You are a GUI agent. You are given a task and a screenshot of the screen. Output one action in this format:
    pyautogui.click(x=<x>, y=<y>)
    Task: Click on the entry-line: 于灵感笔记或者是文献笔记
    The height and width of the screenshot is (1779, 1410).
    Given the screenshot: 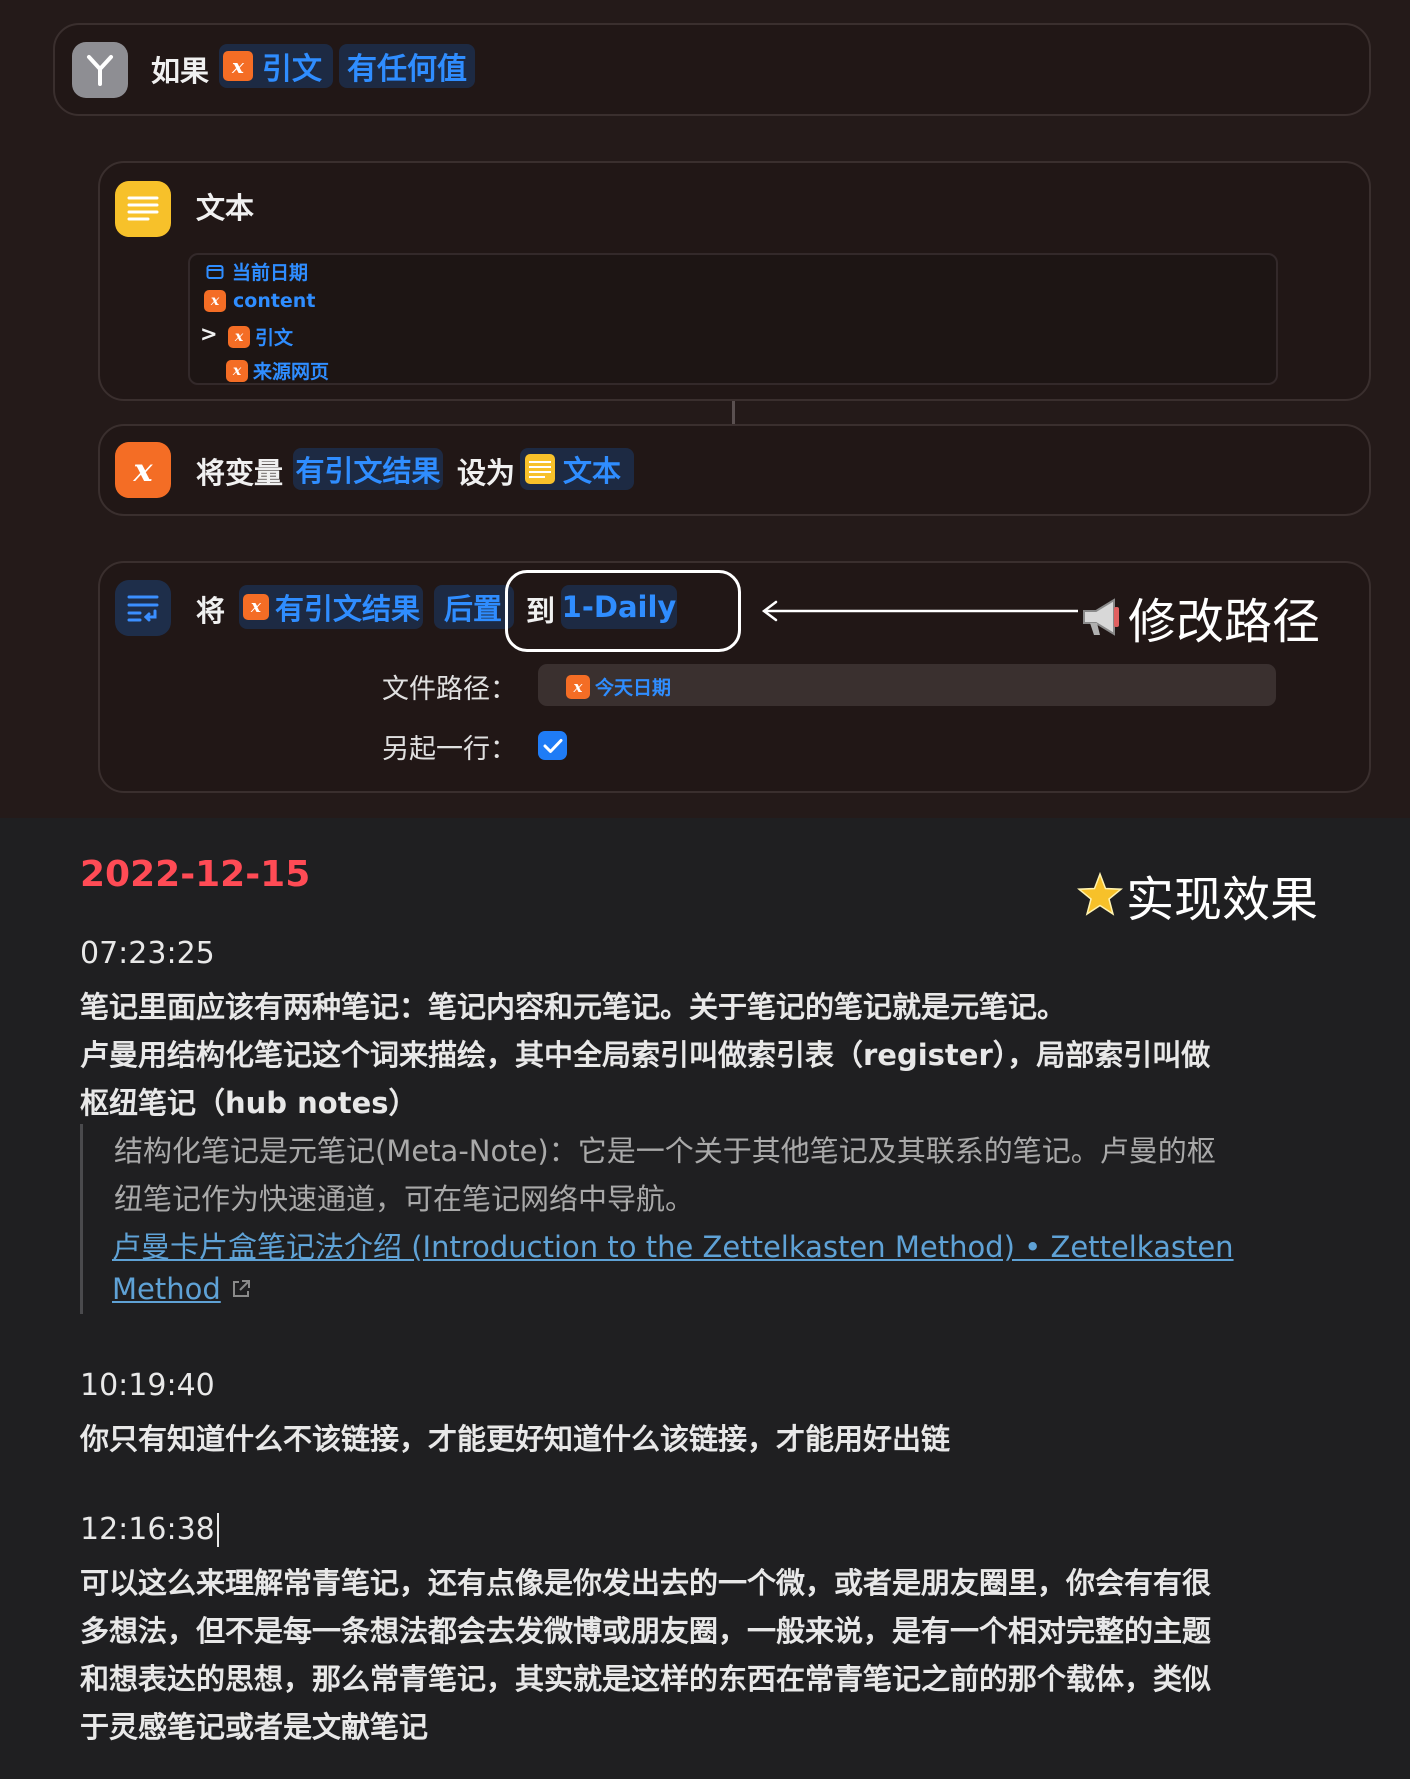 What is the action you would take?
    pyautogui.click(x=254, y=1727)
    